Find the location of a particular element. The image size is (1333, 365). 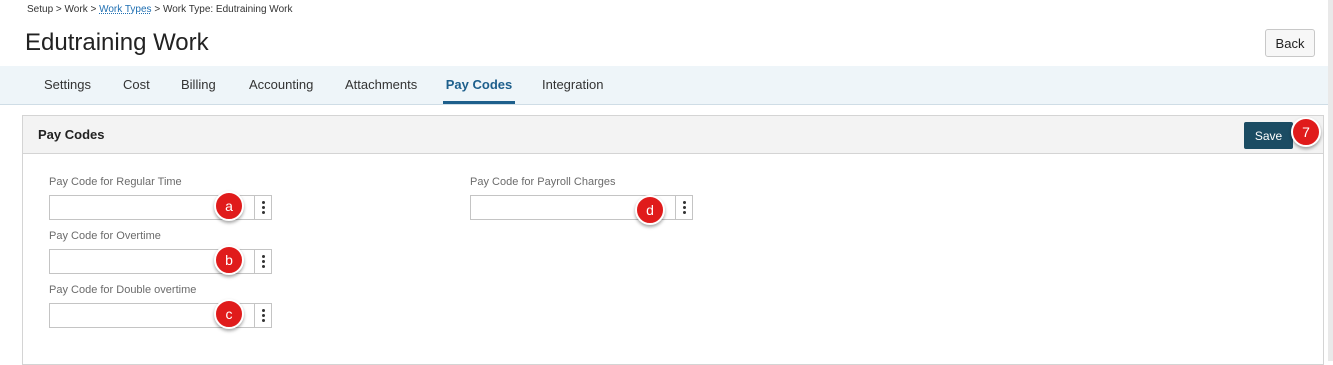

double-overtime-label: Pay Code for Double overtime is located at coordinates (123, 290).